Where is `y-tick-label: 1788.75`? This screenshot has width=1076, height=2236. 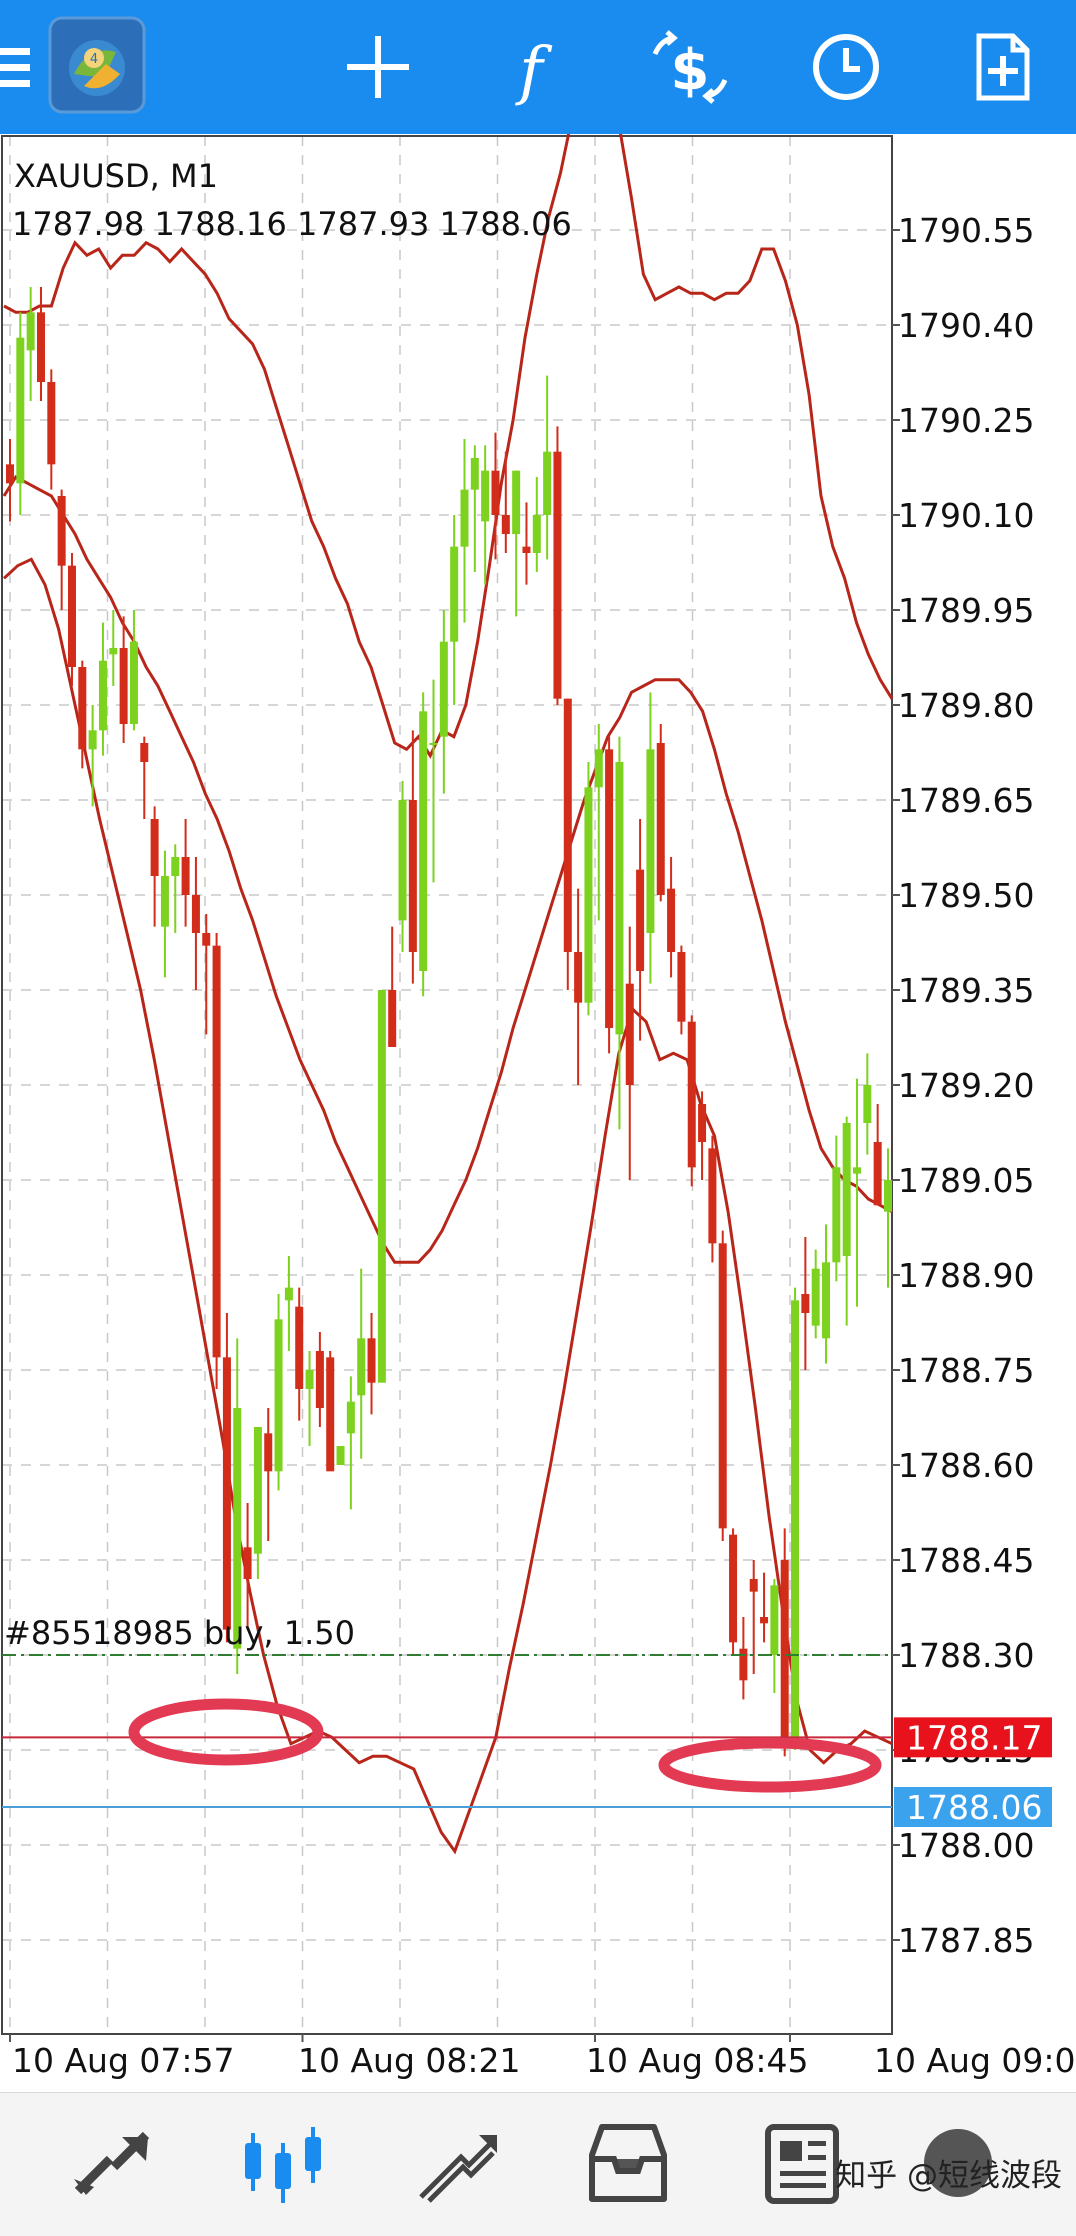
y-tick-label: 1788.75 is located at coordinates (966, 1370).